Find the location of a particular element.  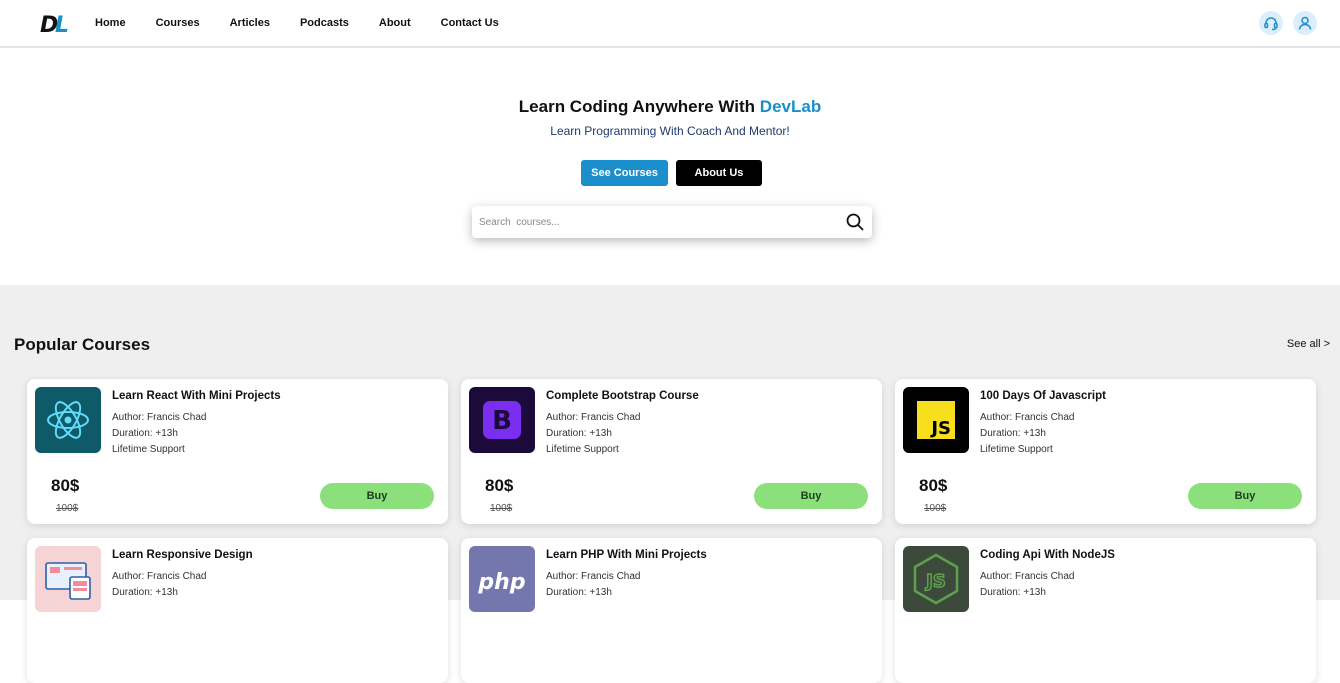

svg-text: L is located at coordinates (62, 24).